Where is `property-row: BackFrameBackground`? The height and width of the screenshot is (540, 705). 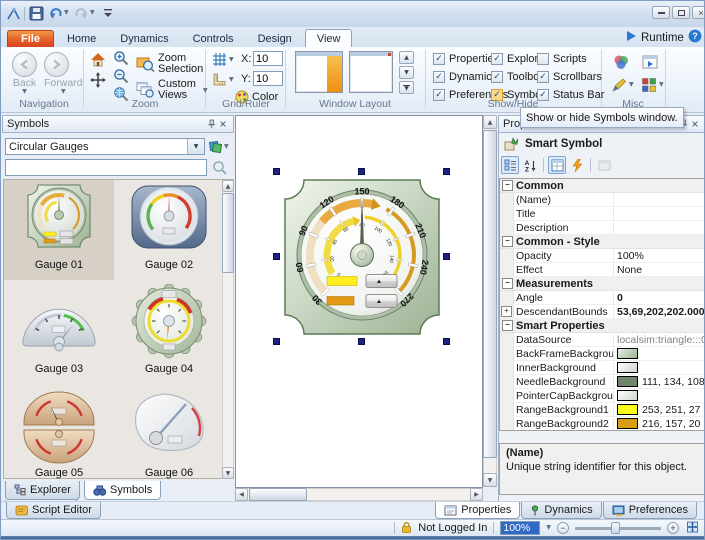
property-row: BackFrameBackground is located at coordinates (602, 354).